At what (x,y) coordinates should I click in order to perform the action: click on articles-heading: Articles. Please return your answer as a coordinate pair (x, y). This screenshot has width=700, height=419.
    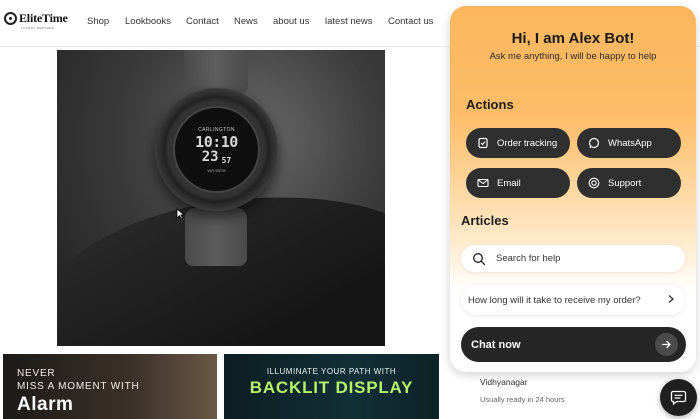
    Looking at the image, I should click on (485, 220).